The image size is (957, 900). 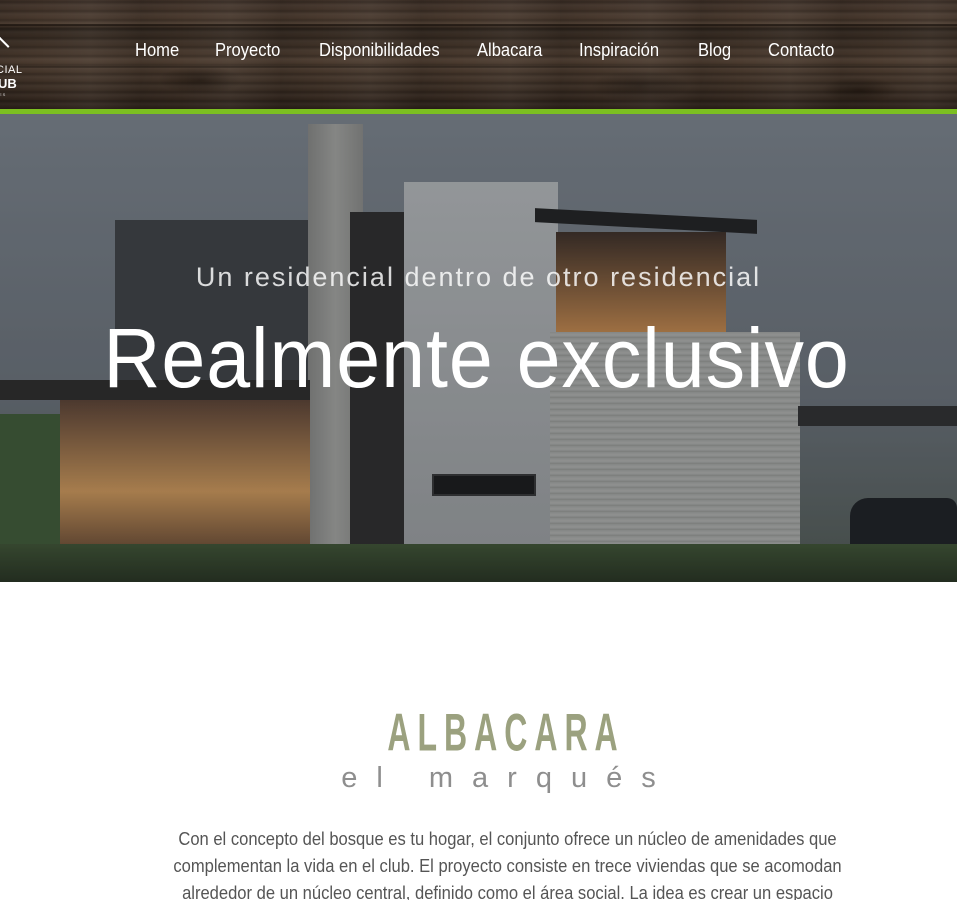 I want to click on nav-item-inspiracion: Inspiración, so click(x=619, y=50).